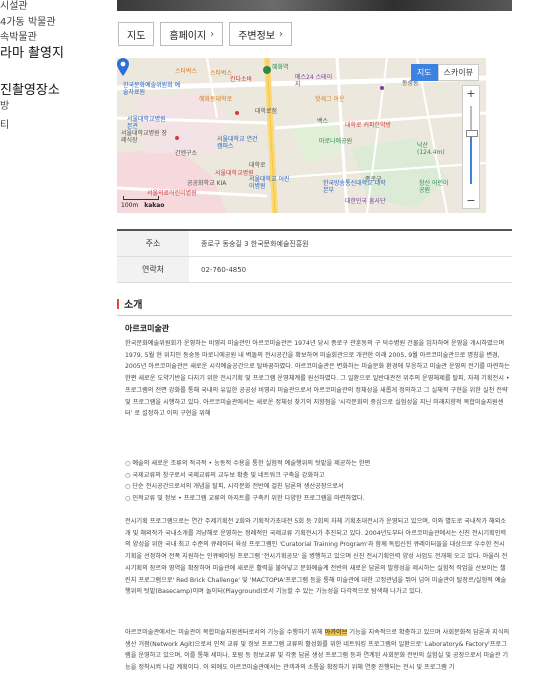 This screenshot has width=559, height=684. What do you see at coordinates (188, 36) in the screenshot?
I see `homepage-button-label: 홈페이지` at bounding box center [188, 36].